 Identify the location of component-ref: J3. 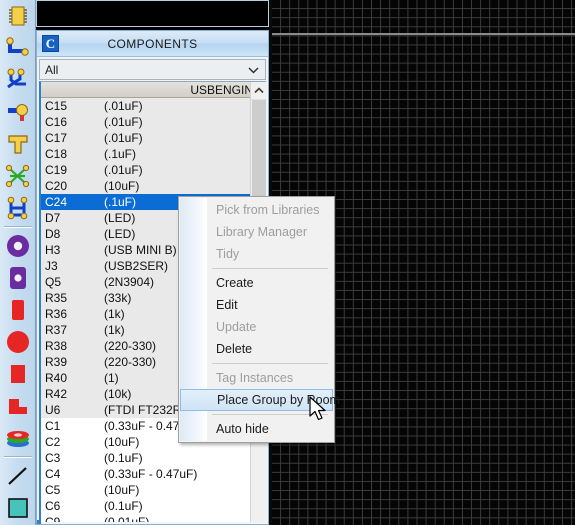
(51, 266).